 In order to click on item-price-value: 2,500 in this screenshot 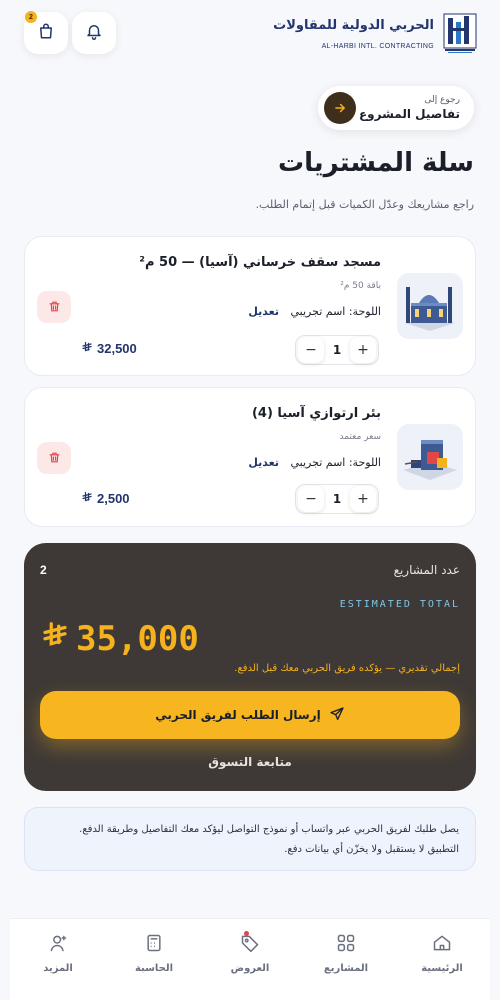, I will do `click(113, 498)`.